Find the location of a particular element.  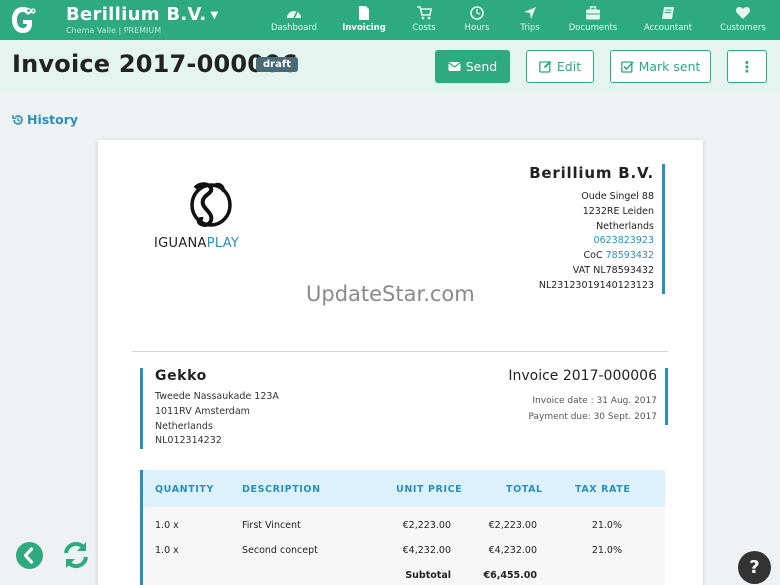

sender-address-2: 1232RE Leiden is located at coordinates (618, 211).